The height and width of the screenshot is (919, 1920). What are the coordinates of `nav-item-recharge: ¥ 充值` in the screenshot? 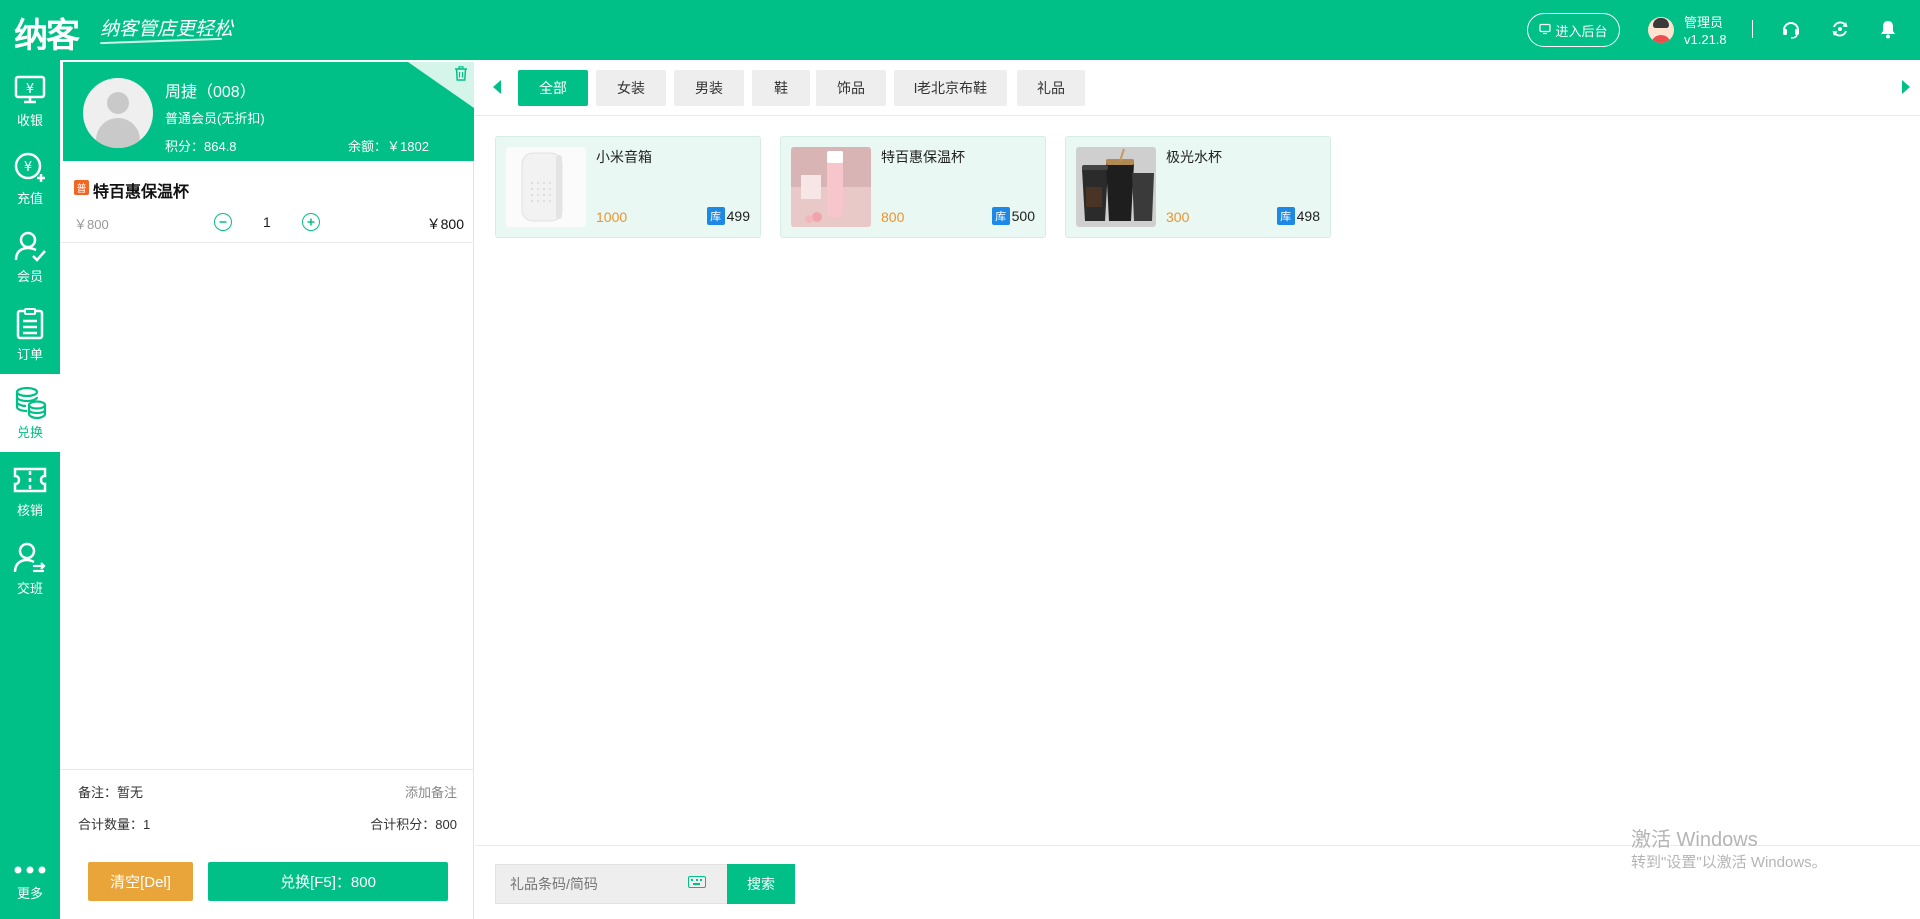 It's located at (30, 179).